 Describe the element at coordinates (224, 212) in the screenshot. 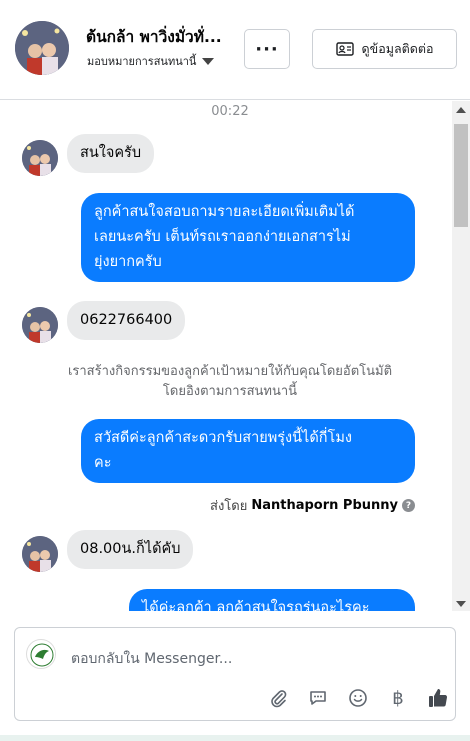

I see `message-line: ลูกค้าสนใจสอบถามรายละเอียดเพิ่มเติมได้` at that location.